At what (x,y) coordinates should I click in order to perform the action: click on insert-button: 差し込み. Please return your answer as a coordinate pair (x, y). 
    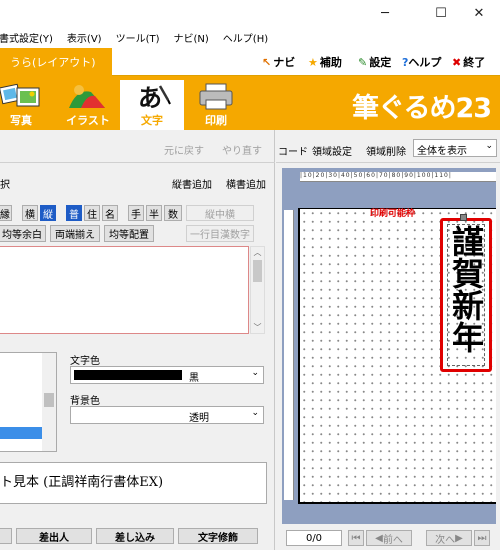
    Looking at the image, I should click on (135, 536).